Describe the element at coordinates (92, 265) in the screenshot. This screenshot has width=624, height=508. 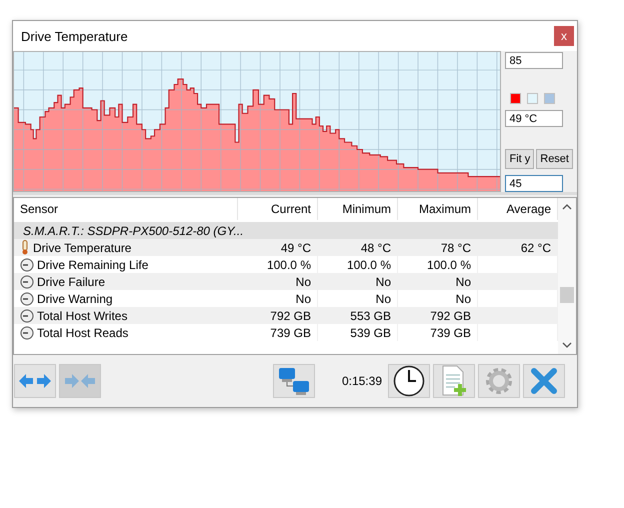
I see `sensor-name: Drive Remaining Life` at that location.